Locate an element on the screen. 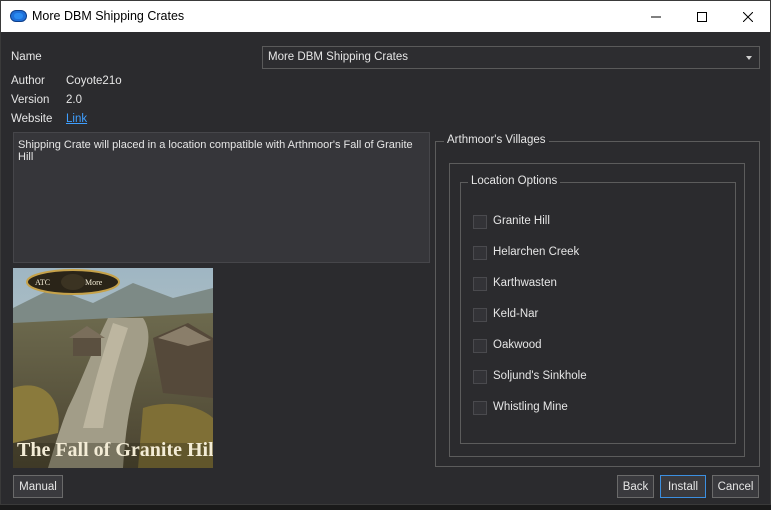  cancel-button-label: Cancel is located at coordinates (735, 486).